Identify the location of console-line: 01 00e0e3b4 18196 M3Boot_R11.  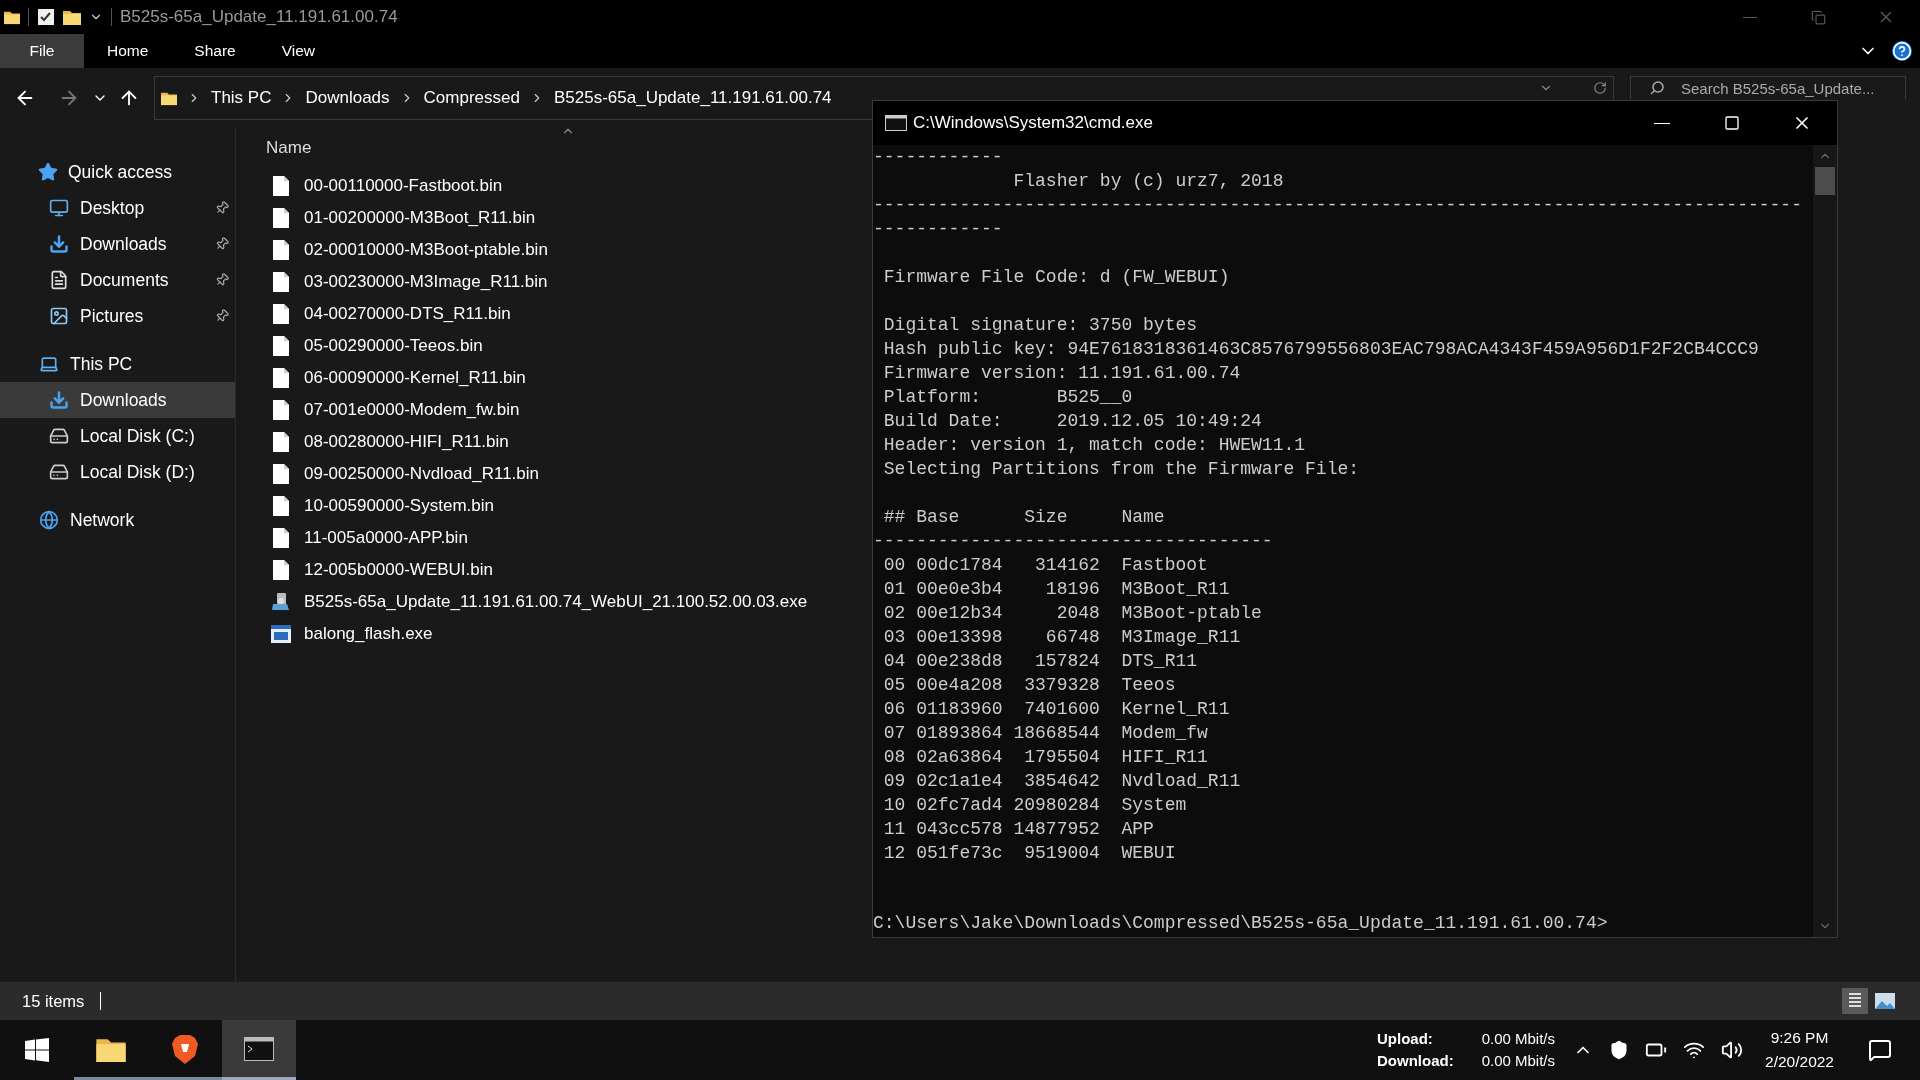
(1056, 589).